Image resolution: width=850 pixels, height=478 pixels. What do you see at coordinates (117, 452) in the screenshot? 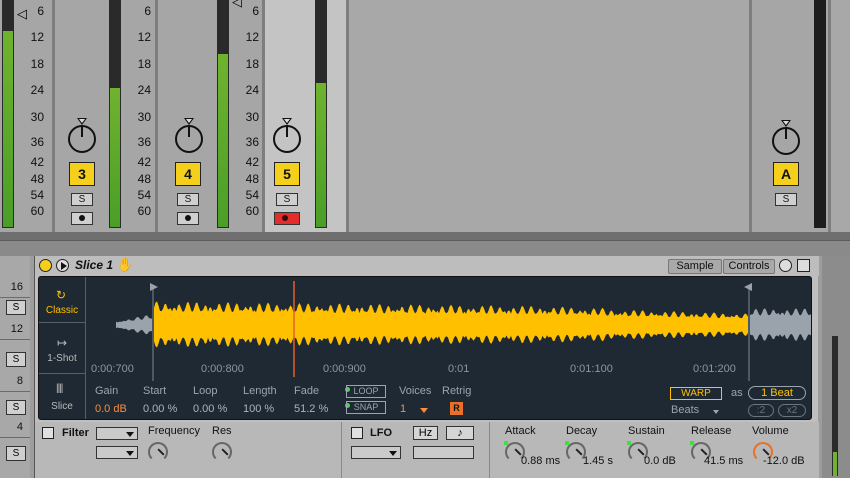
I see `filter-slope-select` at bounding box center [117, 452].